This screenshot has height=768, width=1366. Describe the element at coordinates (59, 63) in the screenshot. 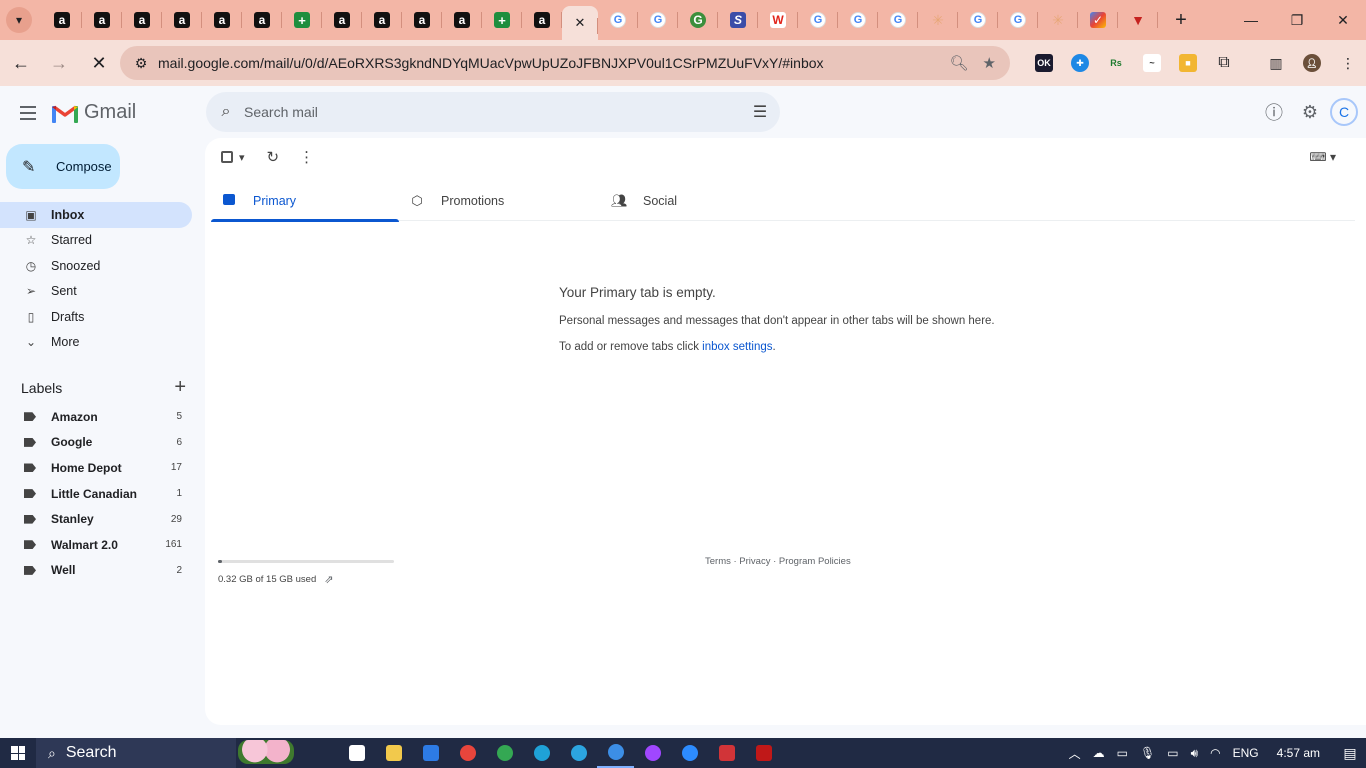

I see `forward-button: →` at that location.